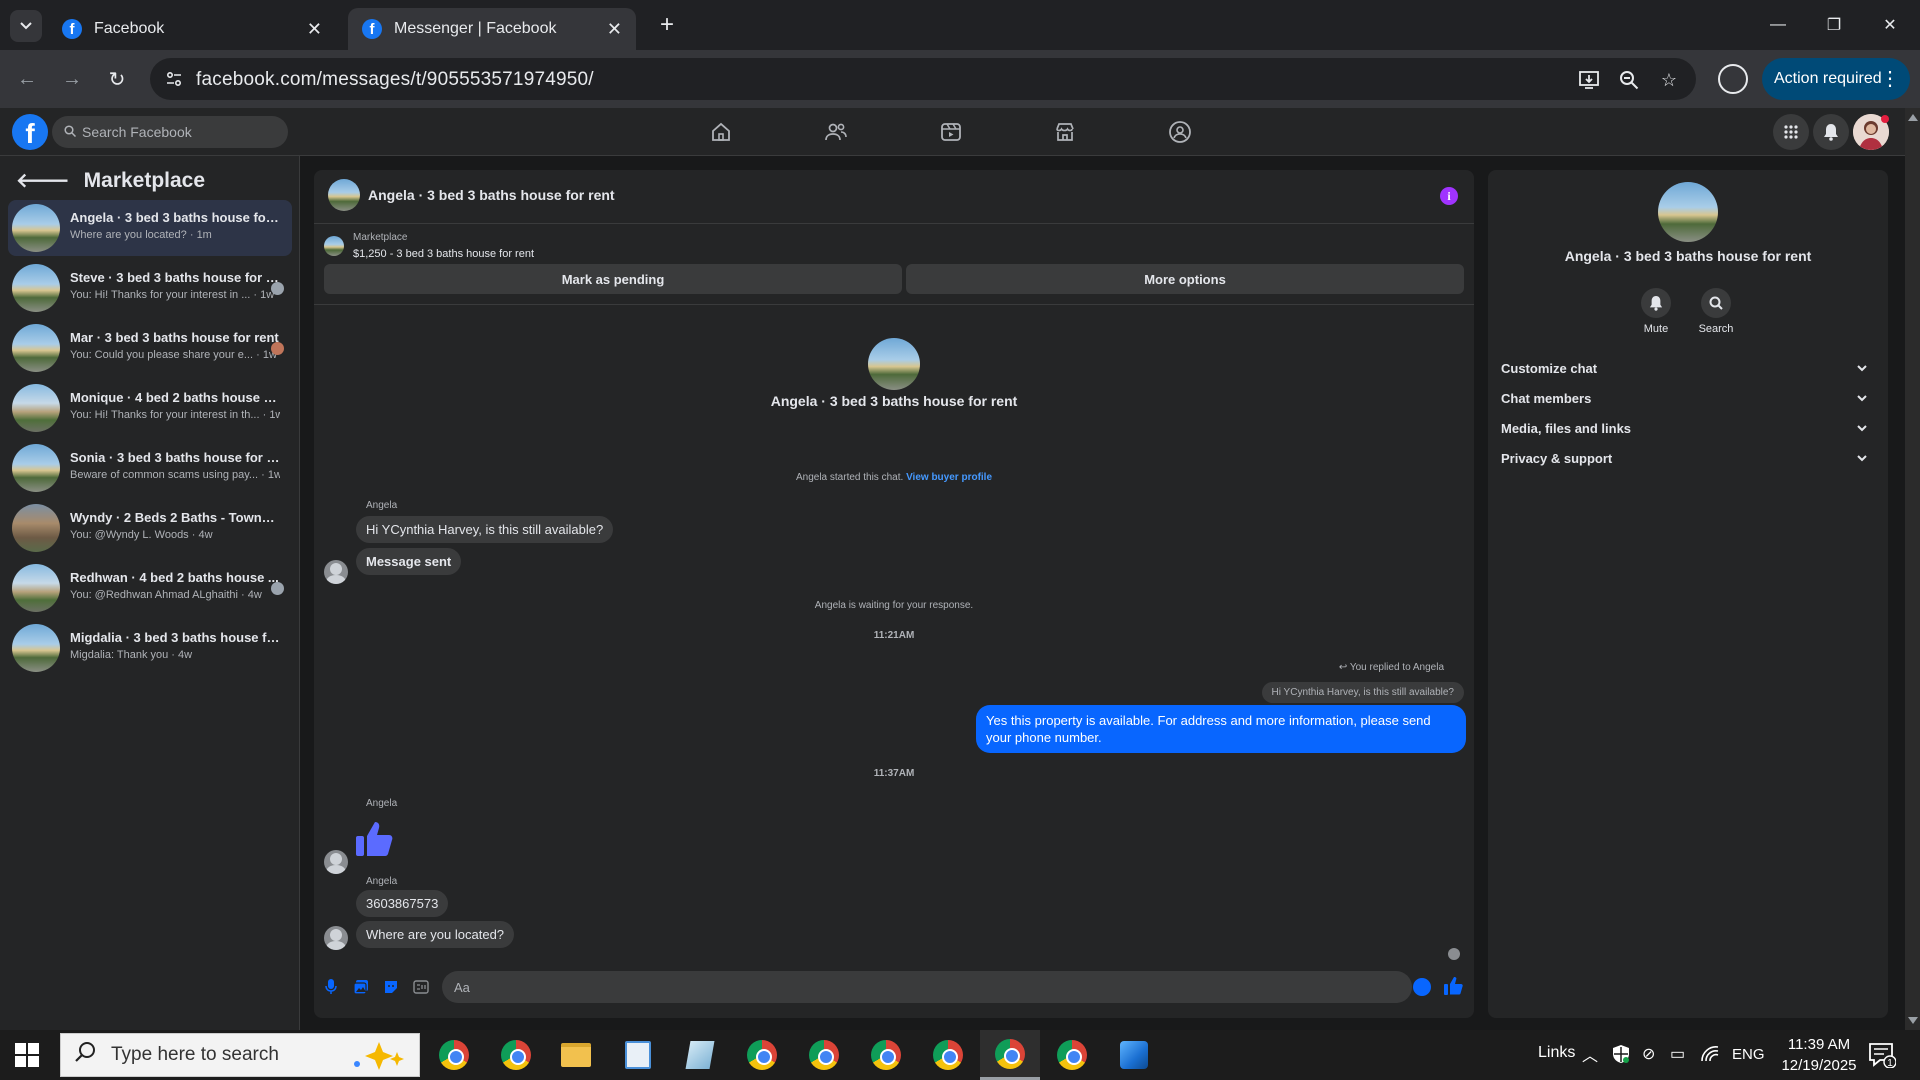  Describe the element at coordinates (1590, 1054) in the screenshot. I see `tray-overflow-icon: ︿` at that location.